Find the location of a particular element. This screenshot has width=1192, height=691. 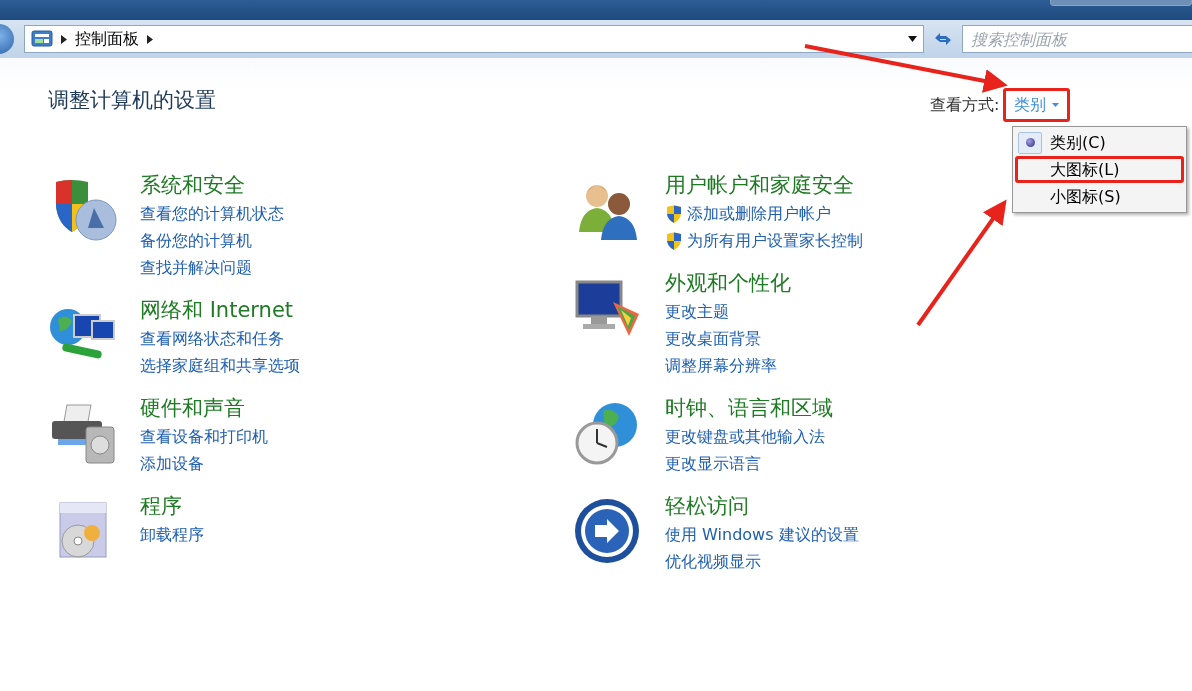

category-link: 时钟、语言和区域 is located at coordinates (749, 408).